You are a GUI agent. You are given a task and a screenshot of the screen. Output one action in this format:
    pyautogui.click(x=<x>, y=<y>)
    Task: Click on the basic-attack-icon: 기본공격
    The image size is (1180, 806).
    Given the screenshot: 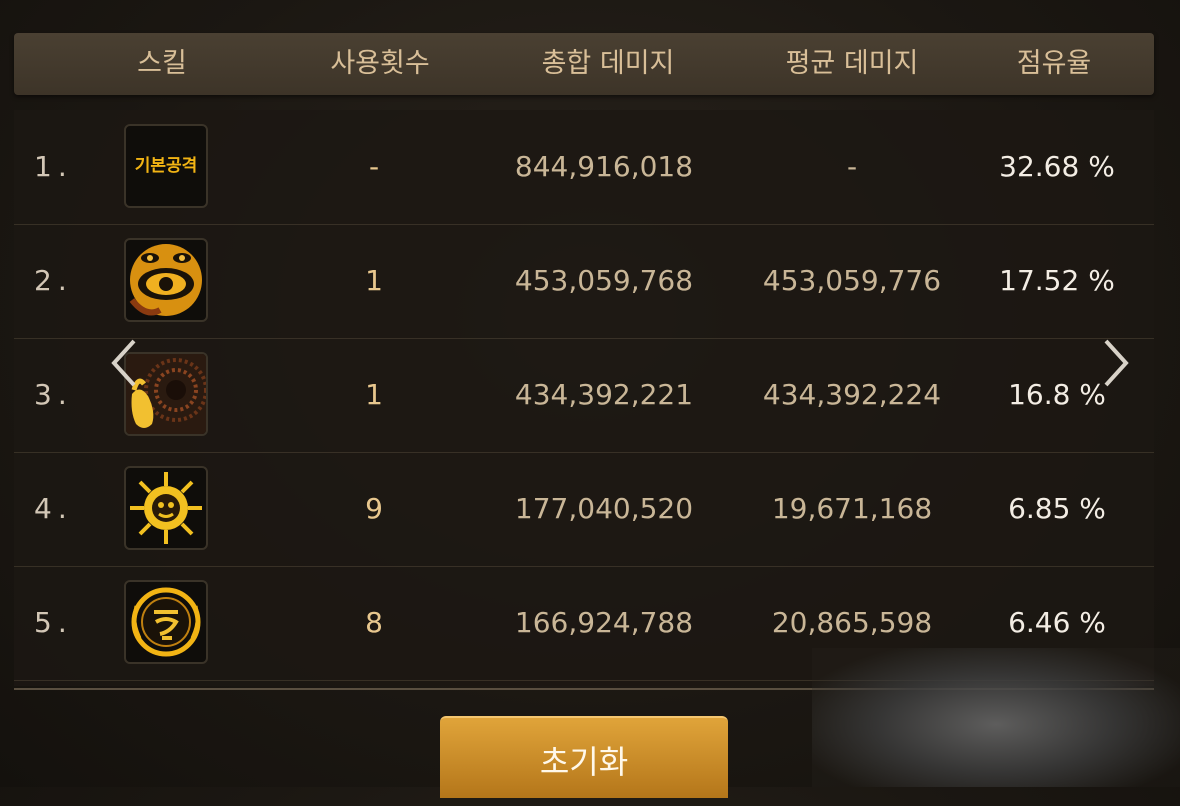 What is the action you would take?
    pyautogui.click(x=166, y=166)
    